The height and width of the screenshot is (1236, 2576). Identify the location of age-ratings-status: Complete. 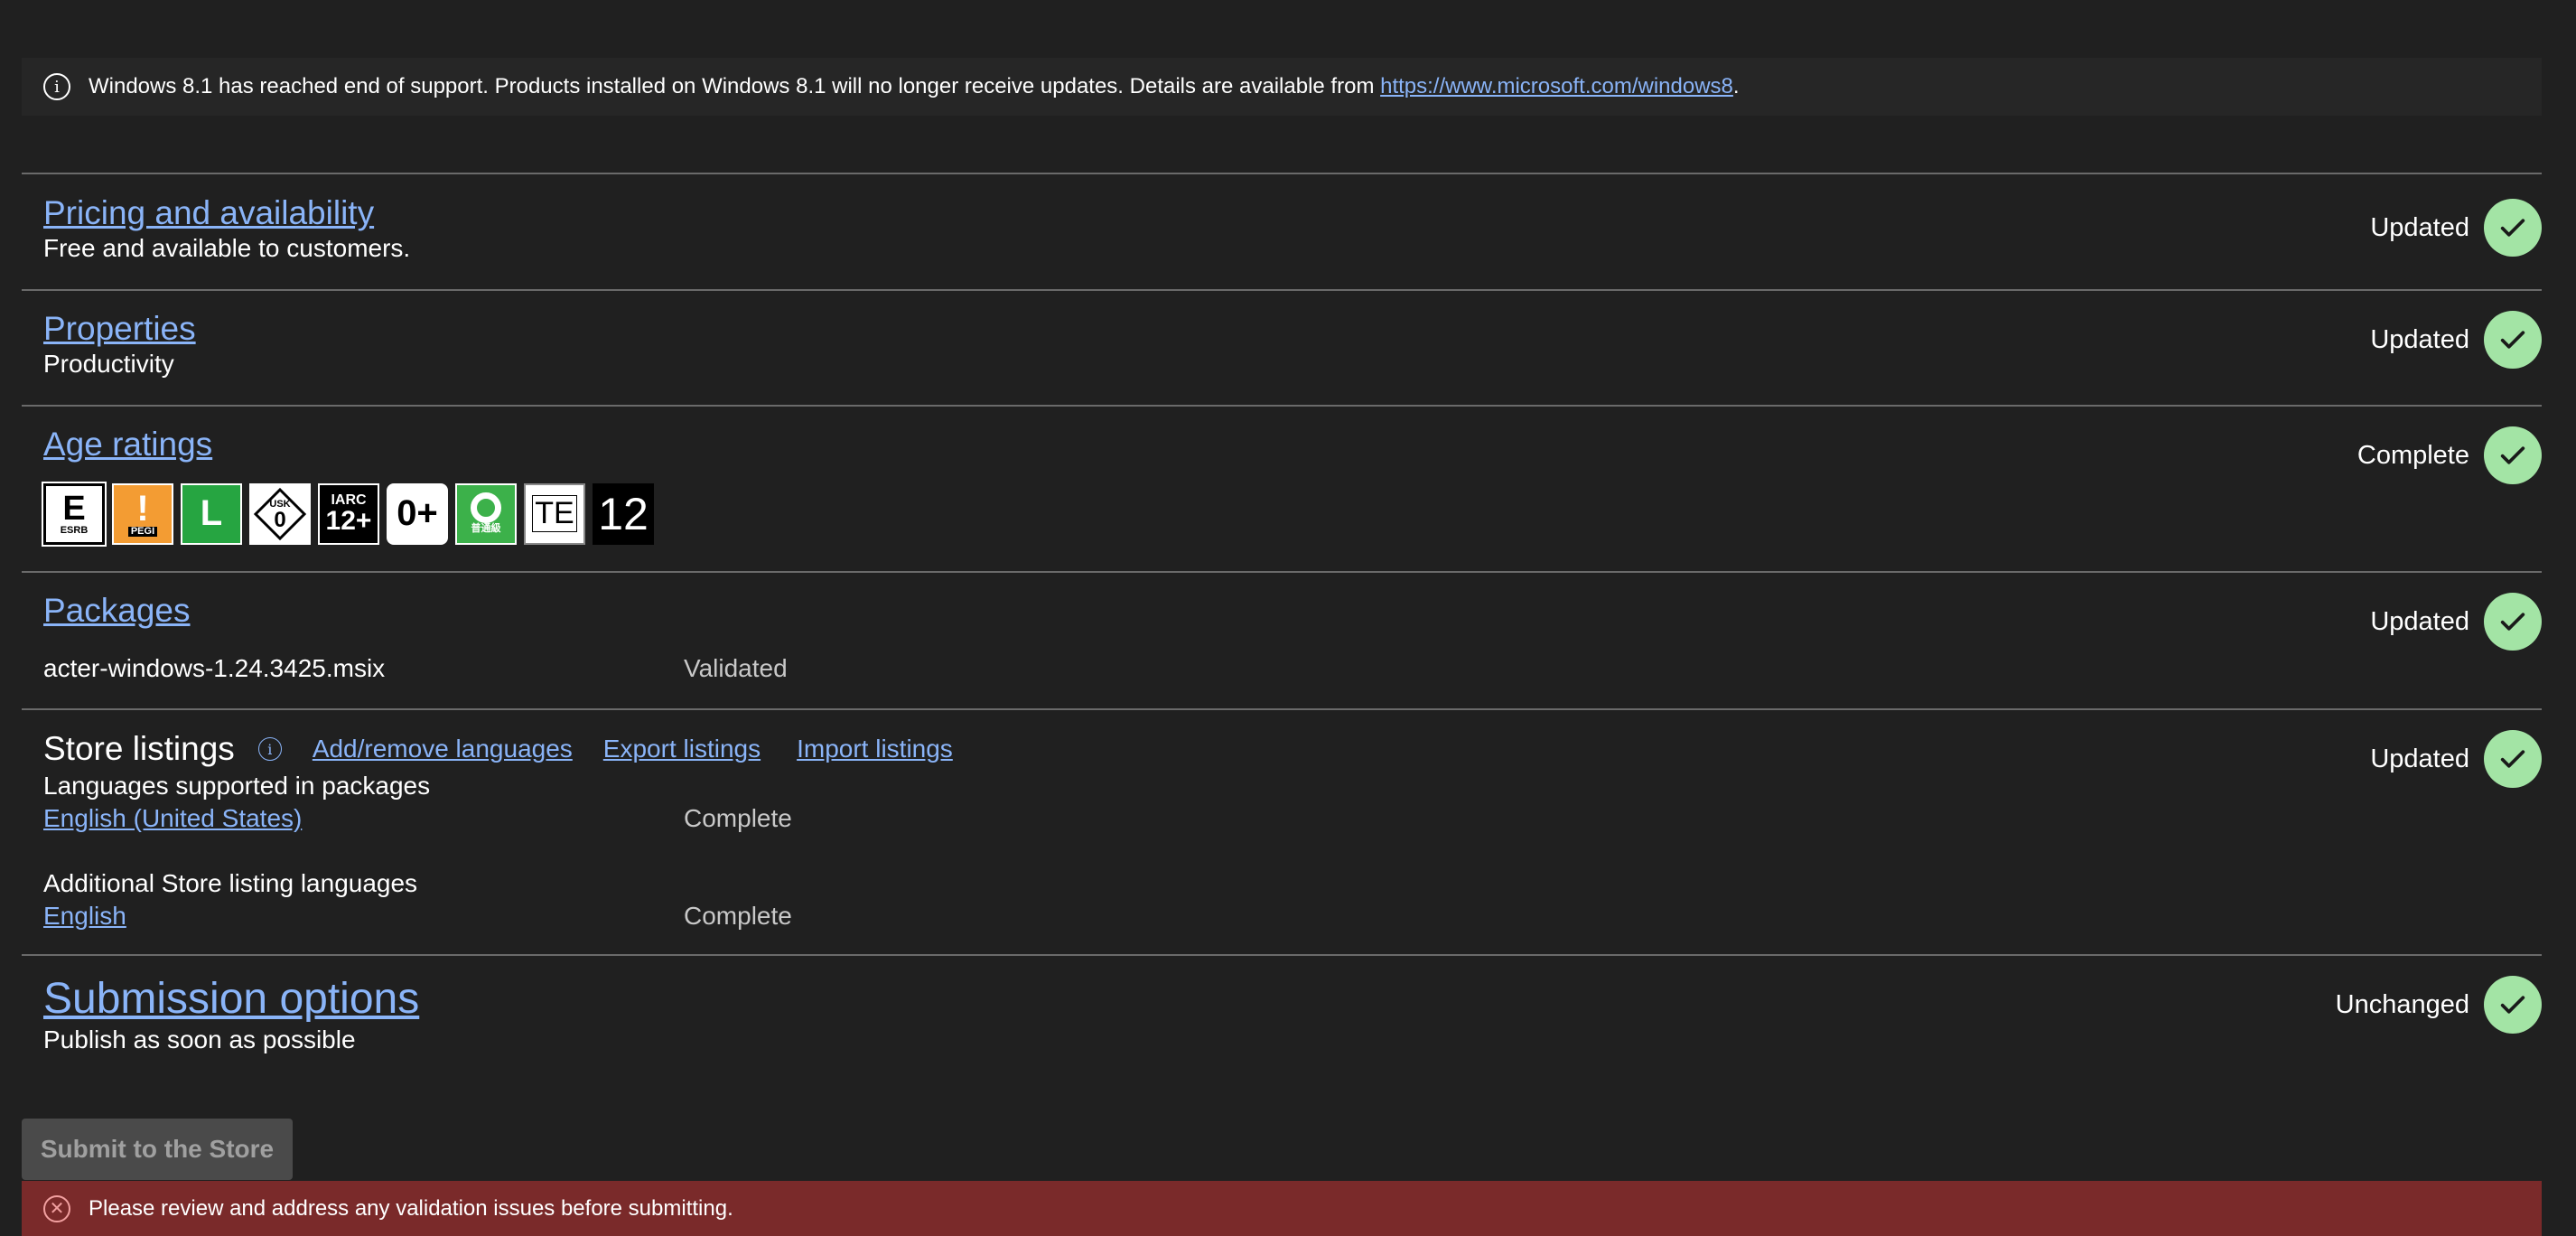
(2449, 455).